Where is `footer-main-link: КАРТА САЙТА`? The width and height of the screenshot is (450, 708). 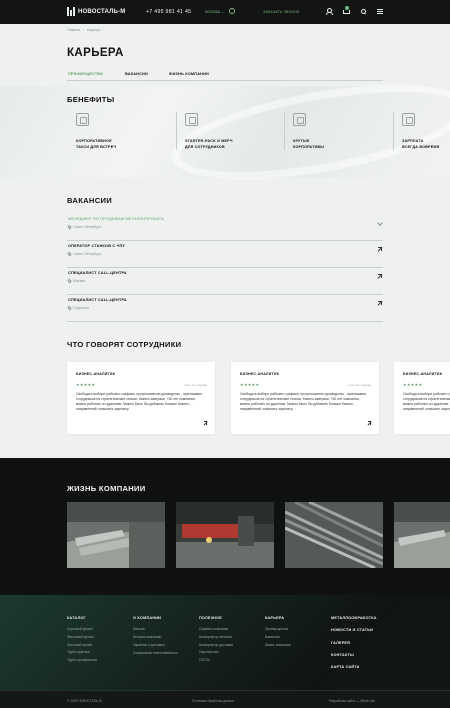
footer-main-link: КАРТА САЙТА is located at coordinates (354, 667).